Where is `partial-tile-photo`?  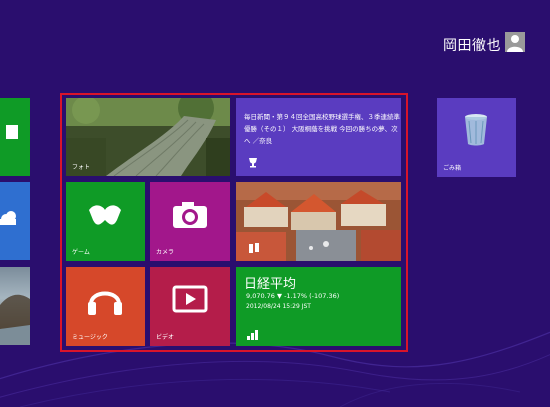
partial-tile-photo is located at coordinates (15, 306).